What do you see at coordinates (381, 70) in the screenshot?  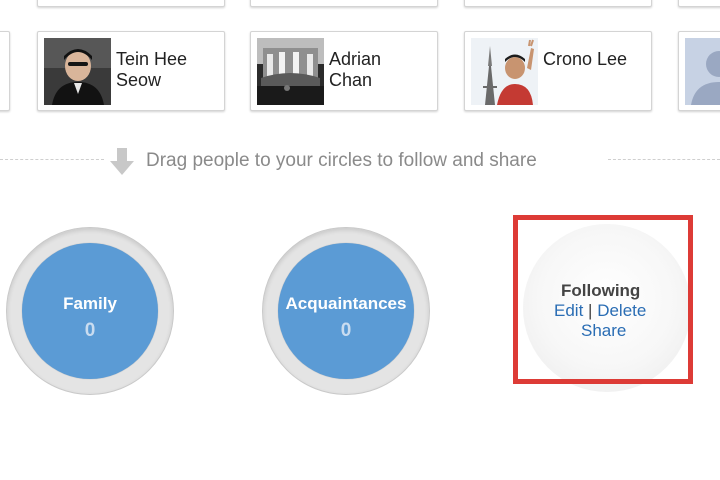 I see `person-name: Adrian Chan` at bounding box center [381, 70].